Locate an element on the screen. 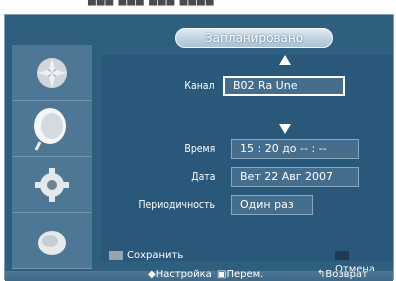  save-button: Сохранить is located at coordinates (146, 256).